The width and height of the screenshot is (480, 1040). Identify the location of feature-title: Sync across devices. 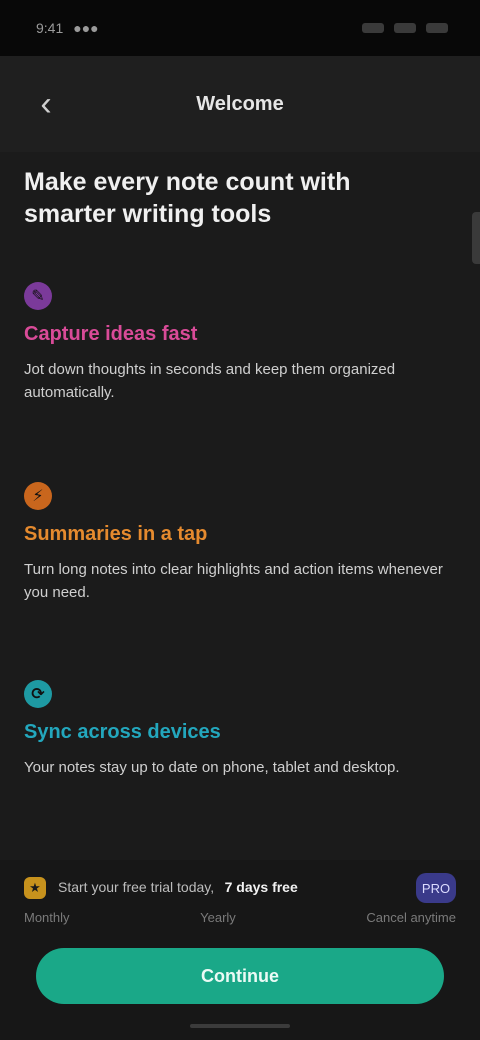
(122, 732).